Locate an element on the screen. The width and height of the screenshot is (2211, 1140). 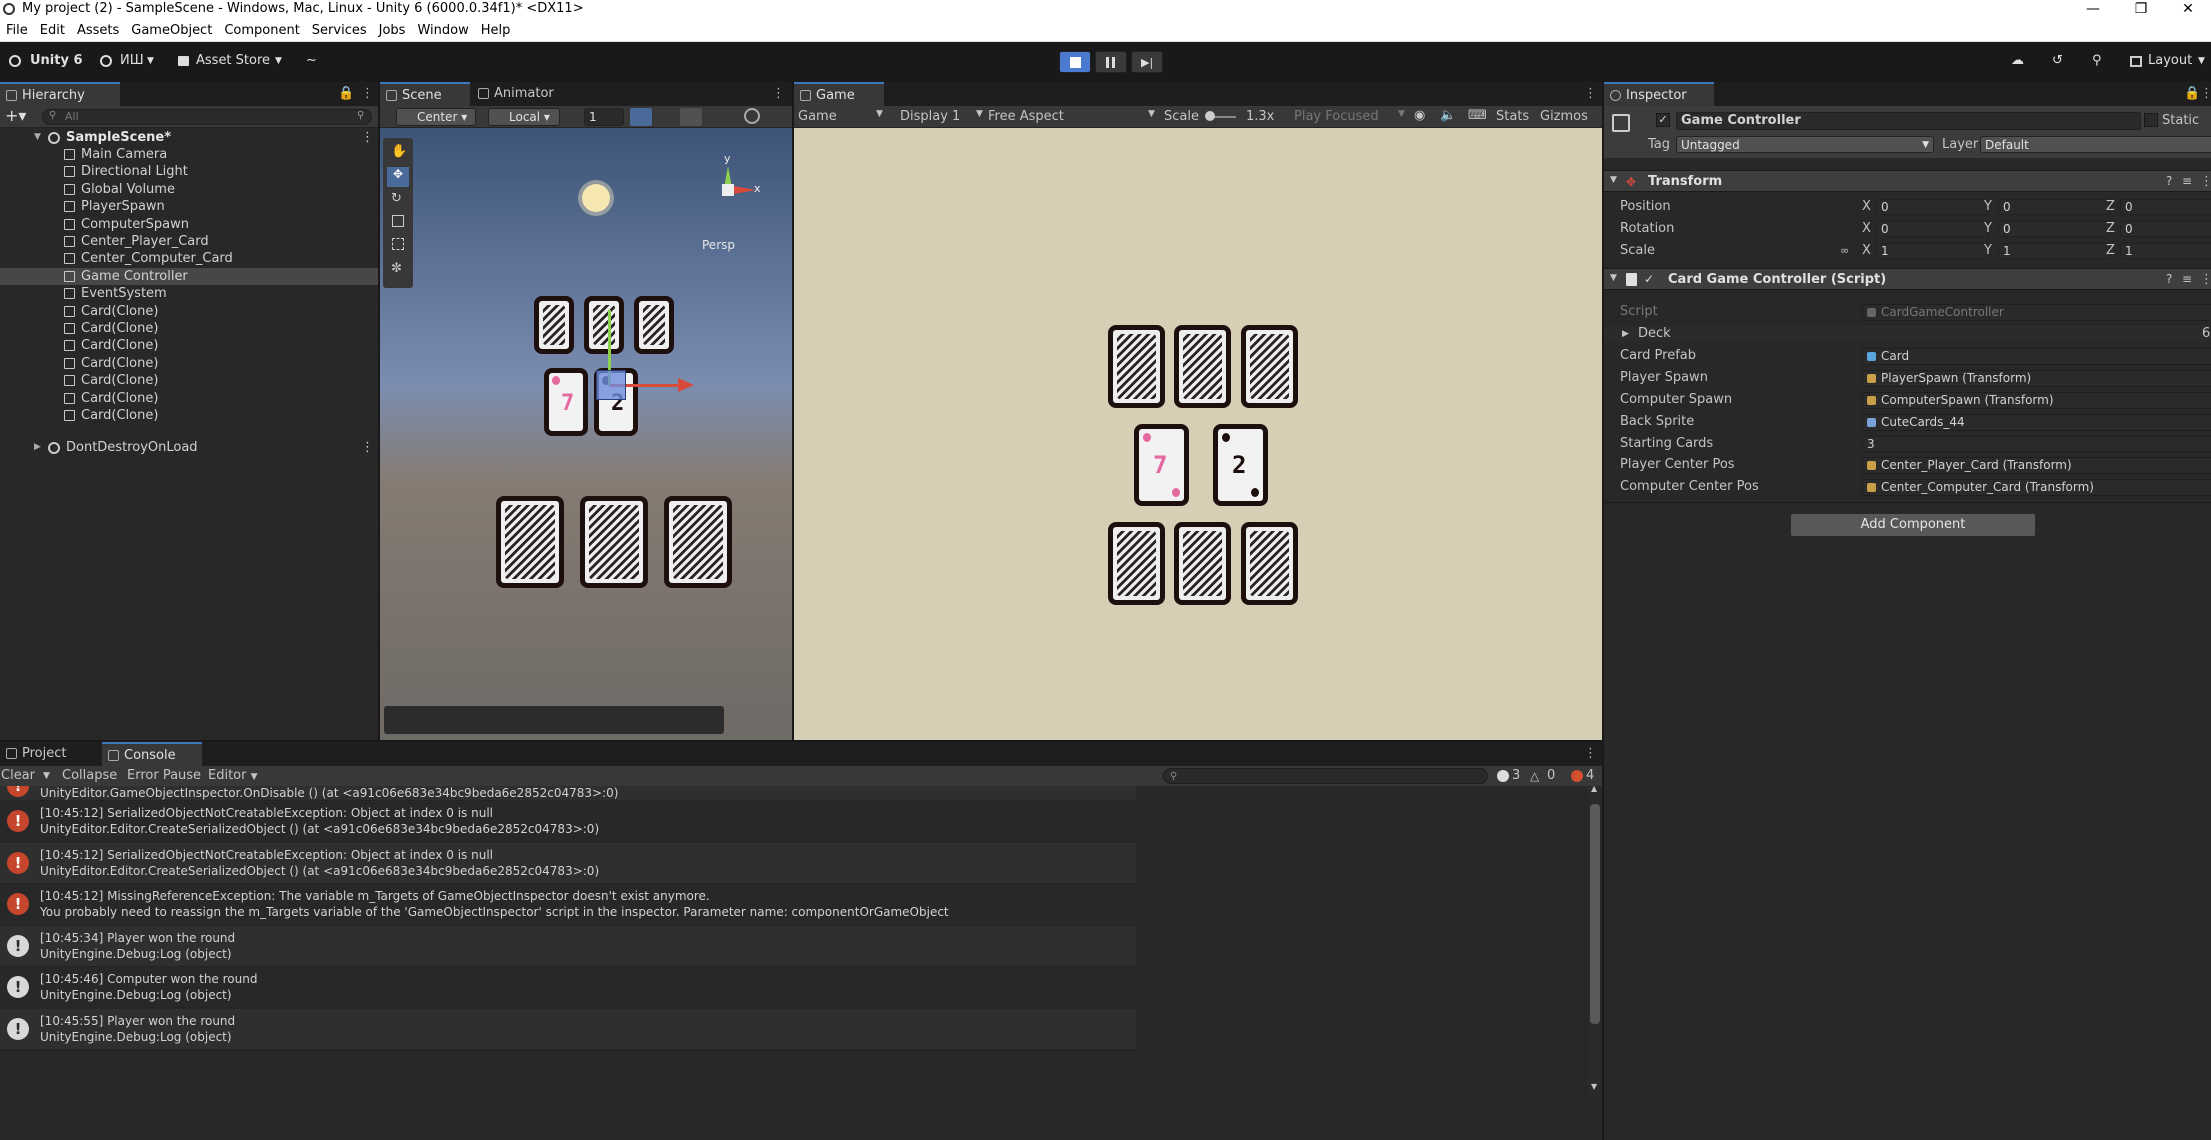
hand-tool-icon: ✋ is located at coordinates (399, 151).